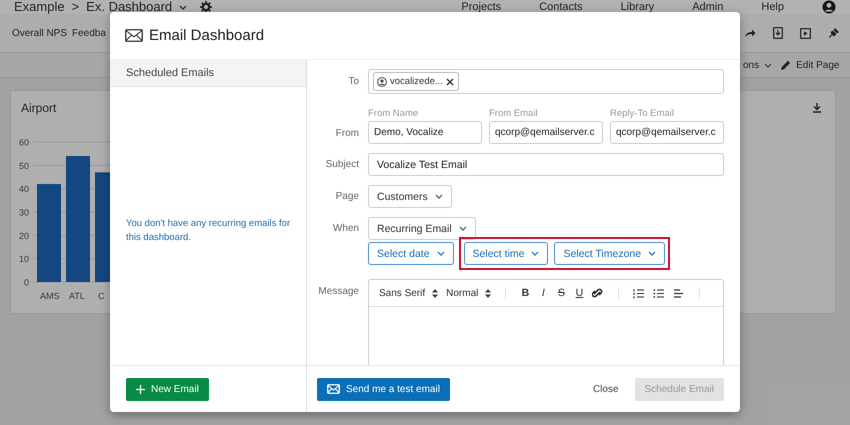 Image resolution: width=850 pixels, height=425 pixels. What do you see at coordinates (514, 113) in the screenshot?
I see `field-caption: From Email` at bounding box center [514, 113].